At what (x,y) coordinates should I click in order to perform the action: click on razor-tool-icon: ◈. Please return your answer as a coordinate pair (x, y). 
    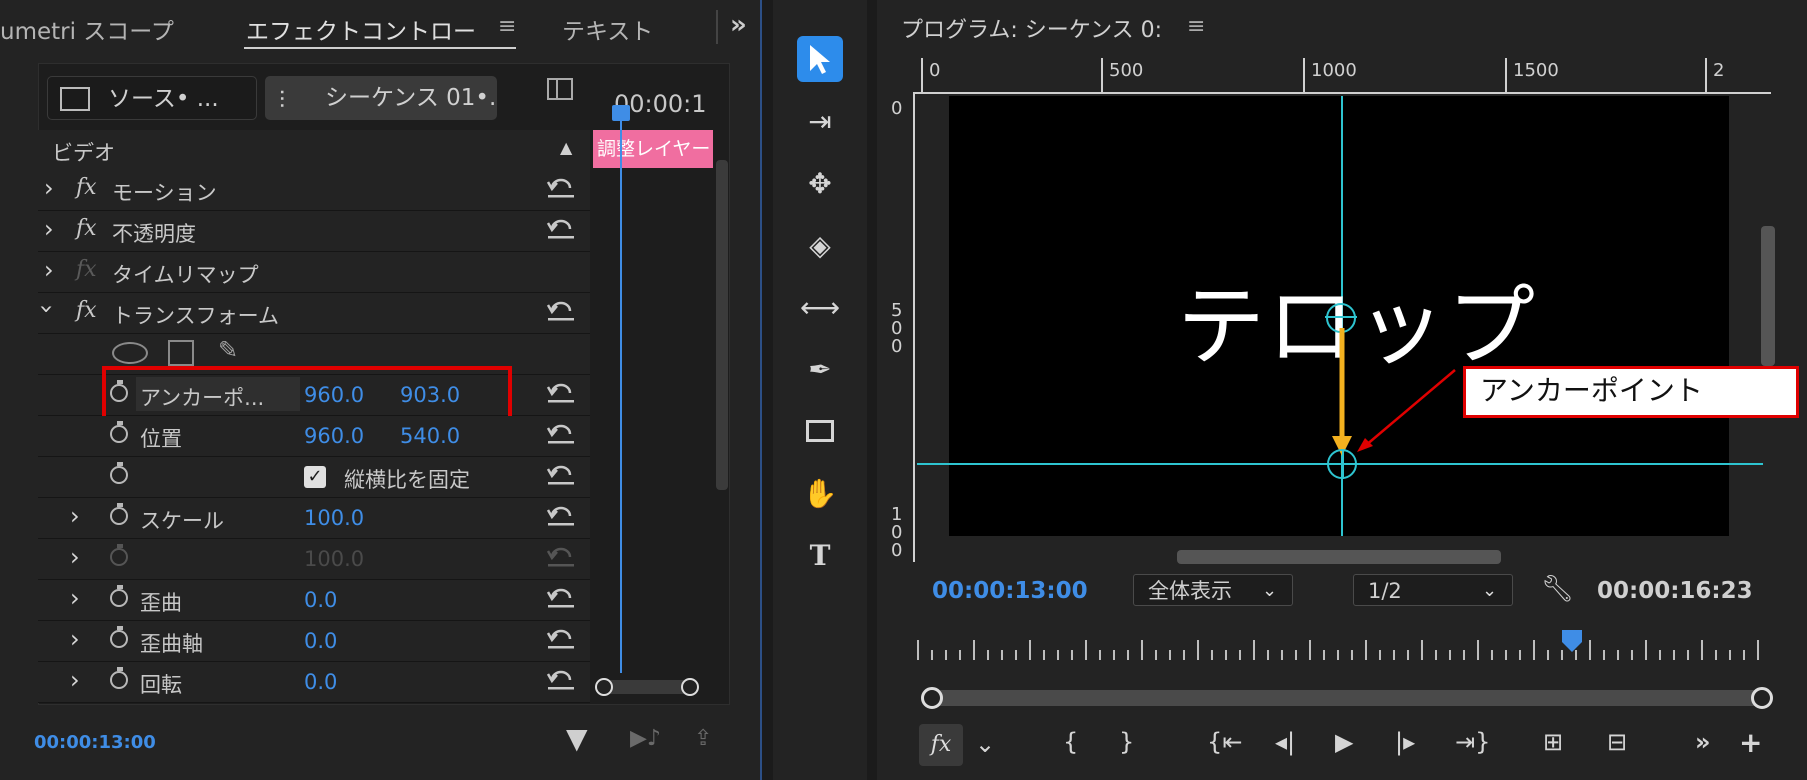
    Looking at the image, I should click on (820, 245).